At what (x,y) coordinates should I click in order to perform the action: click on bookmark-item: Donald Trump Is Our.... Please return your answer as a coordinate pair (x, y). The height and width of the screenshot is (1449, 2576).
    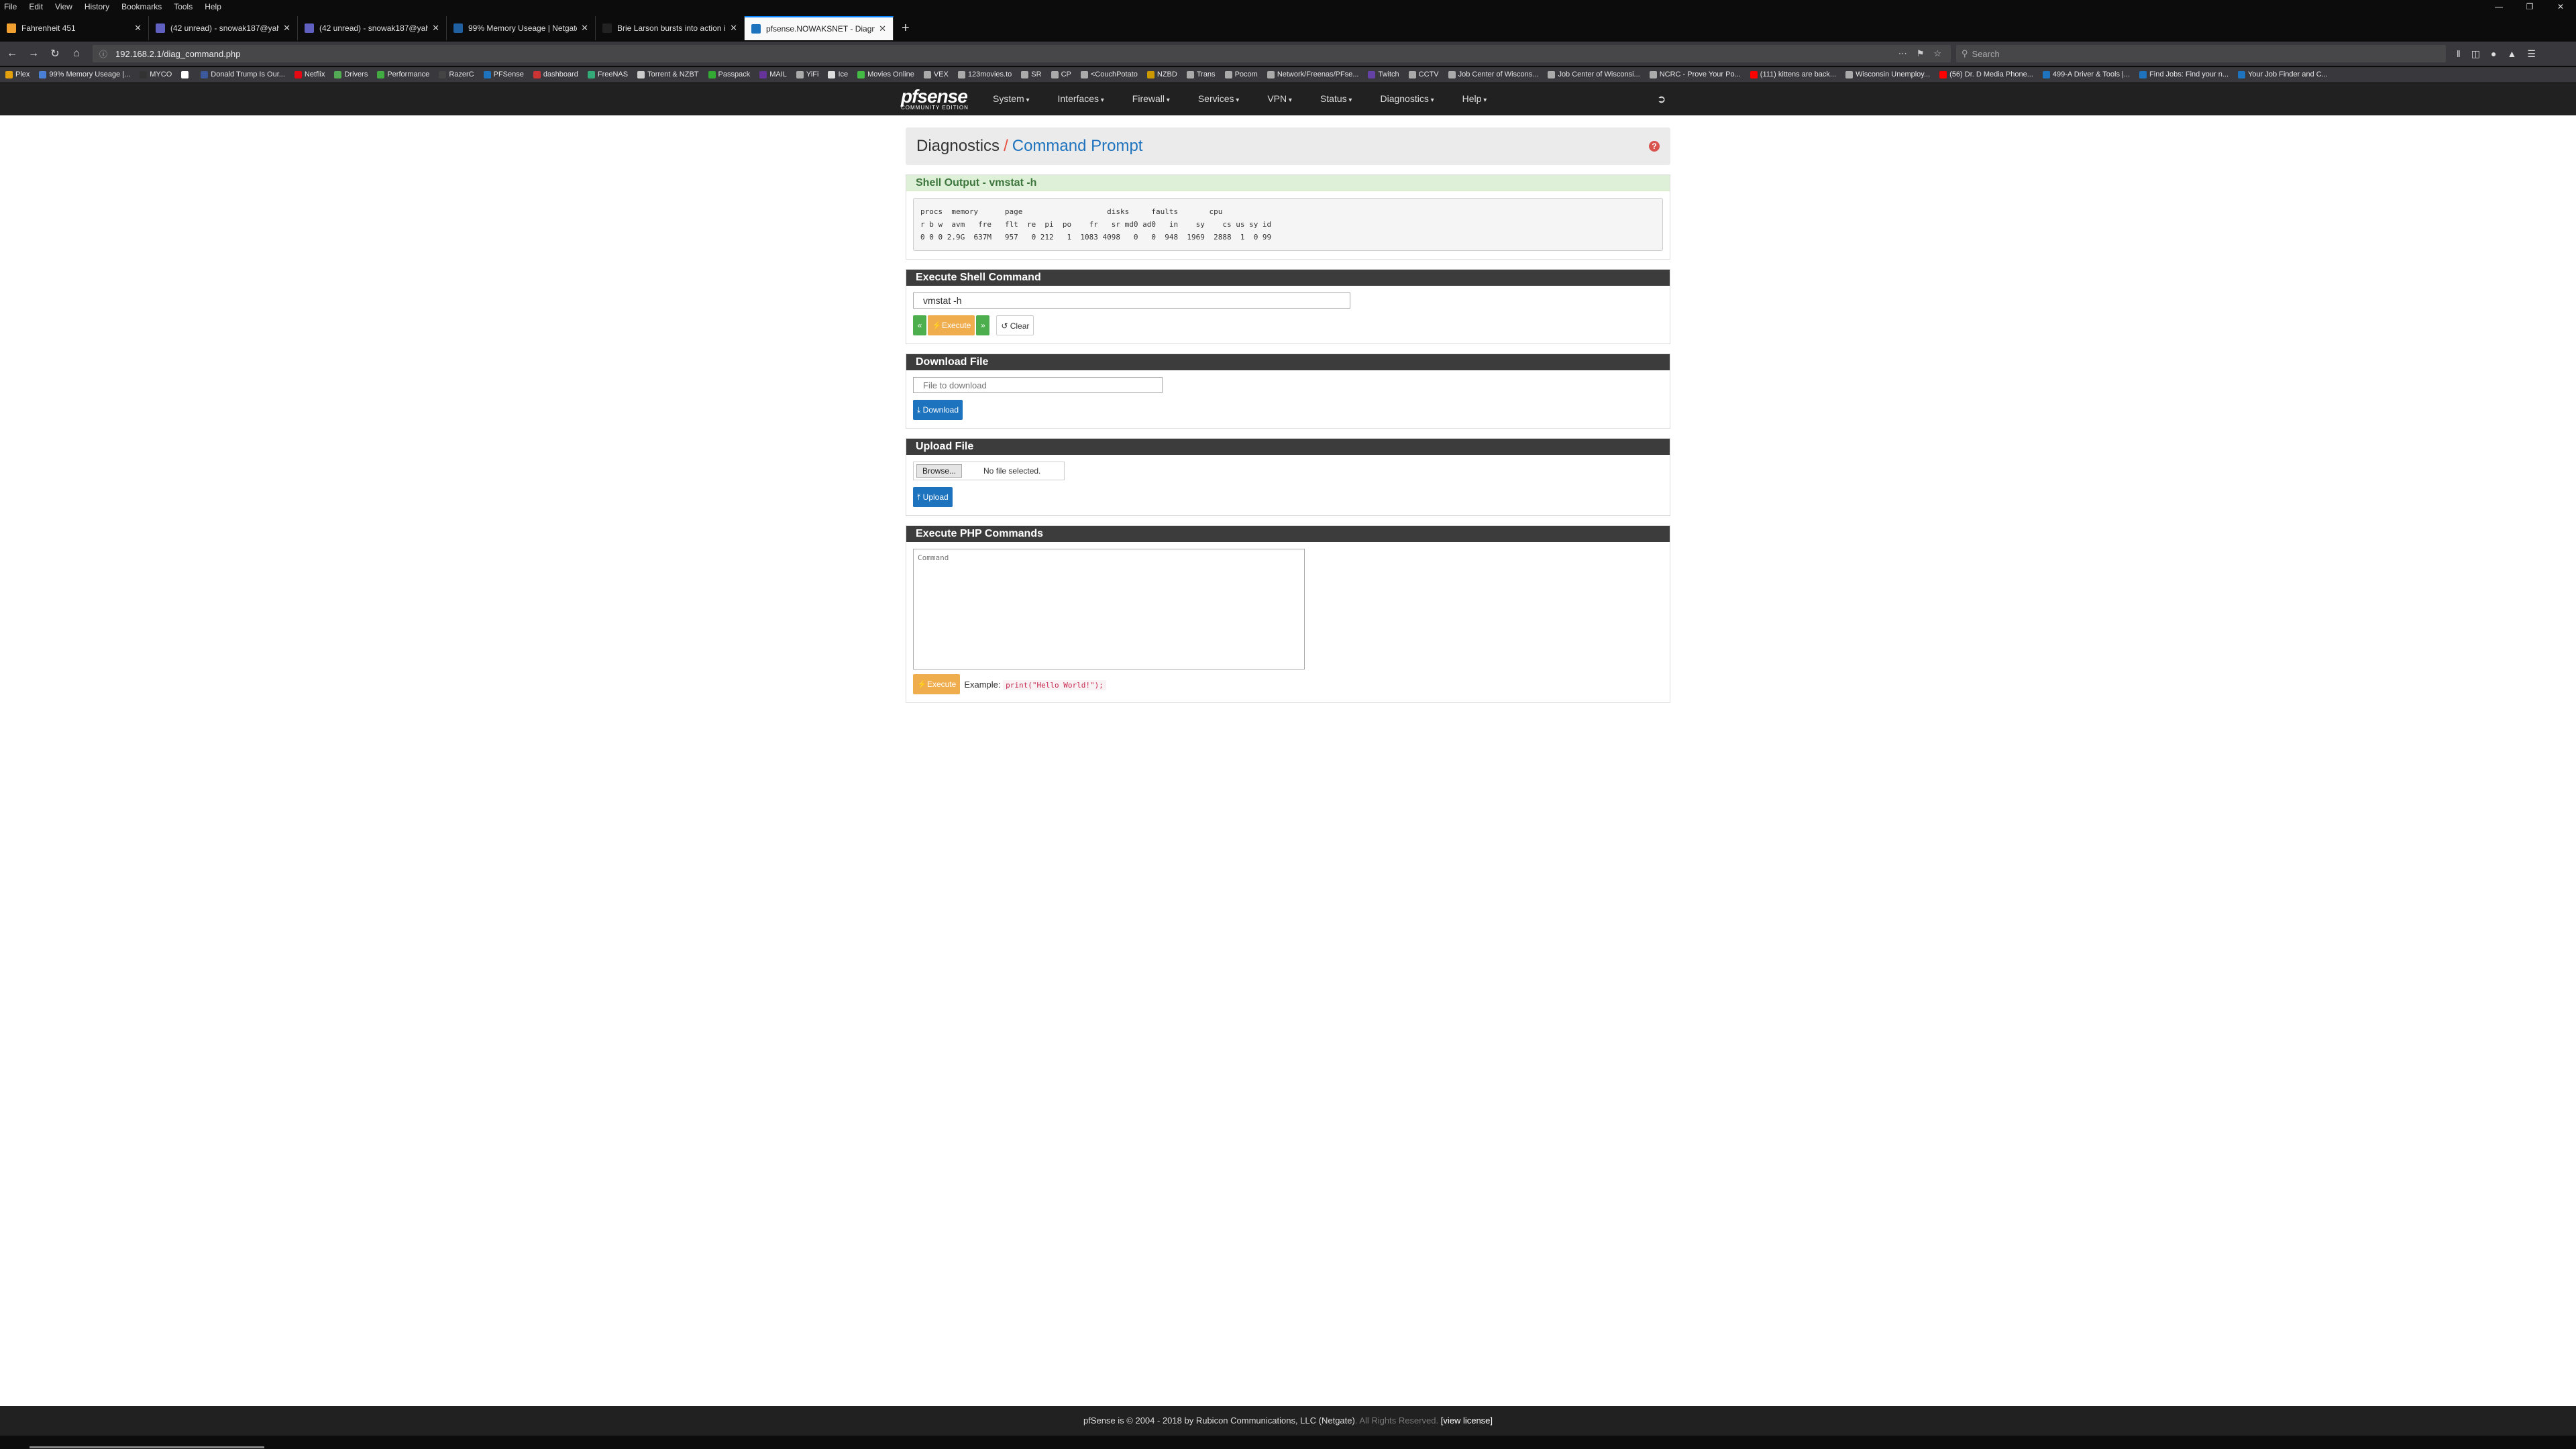
    Looking at the image, I should click on (243, 74).